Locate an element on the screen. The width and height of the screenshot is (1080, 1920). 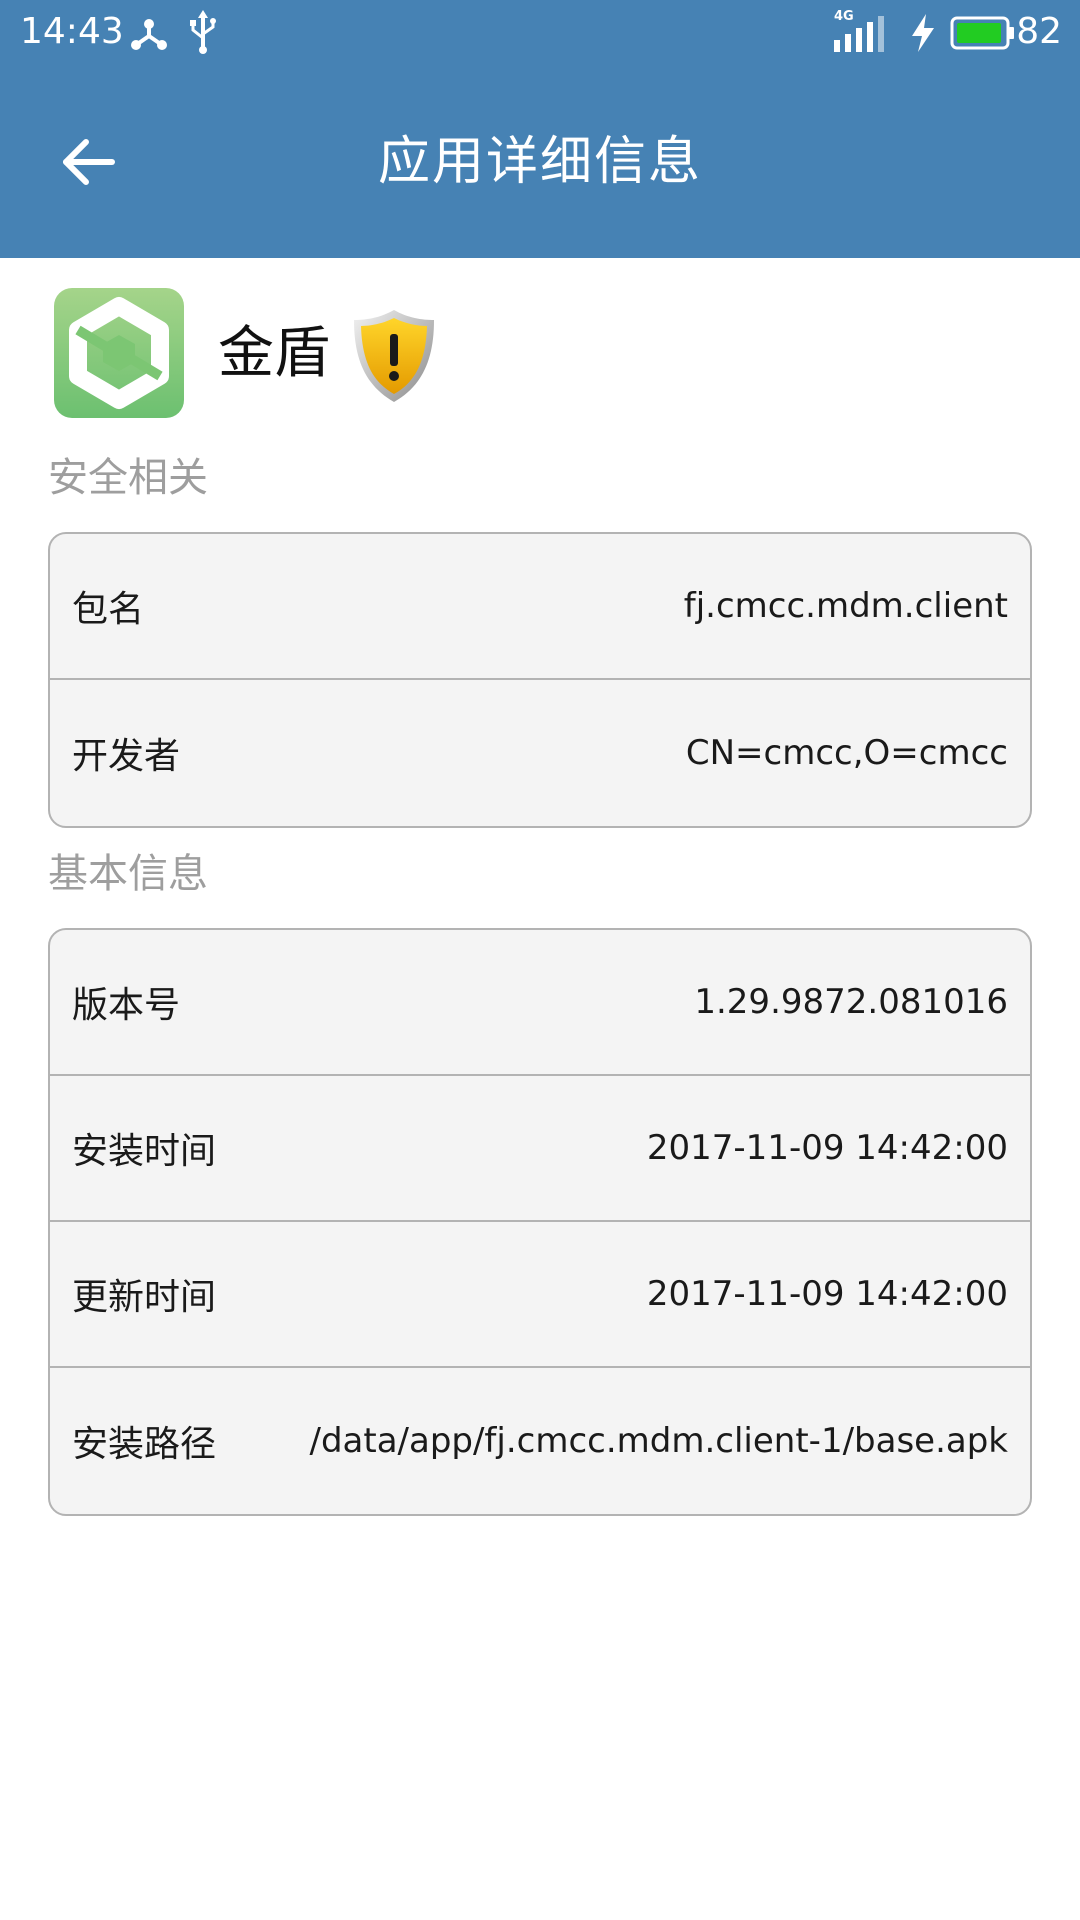
section-label-basic-info: 基本信息 is located at coordinates (128, 874).